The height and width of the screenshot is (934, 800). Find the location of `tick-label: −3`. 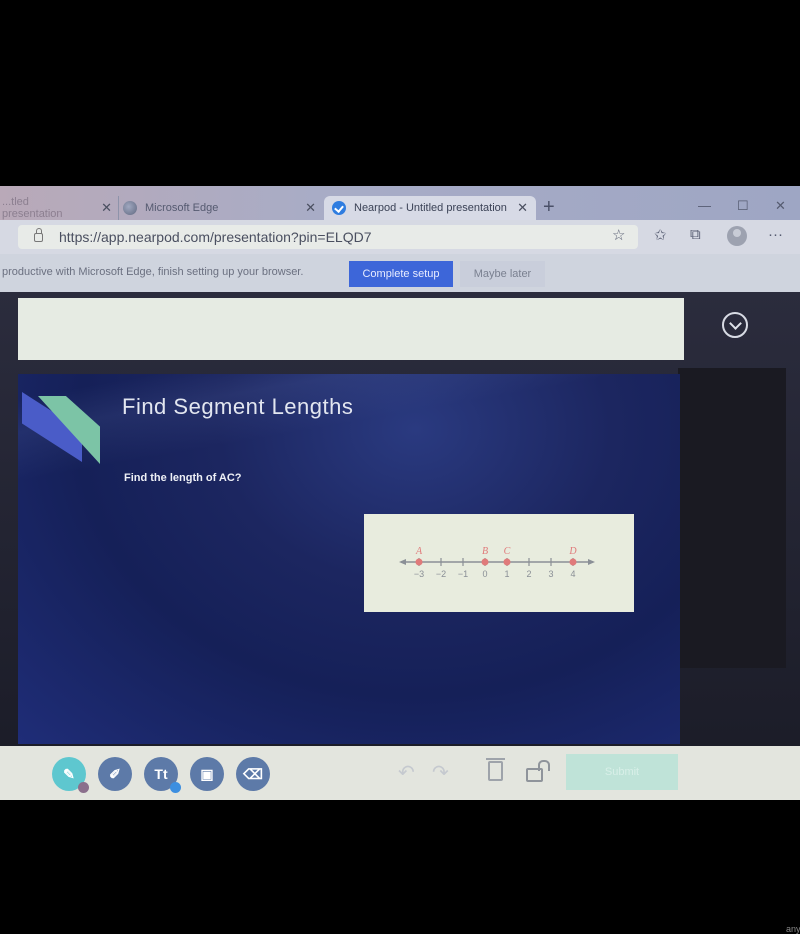

tick-label: −3 is located at coordinates (419, 574).